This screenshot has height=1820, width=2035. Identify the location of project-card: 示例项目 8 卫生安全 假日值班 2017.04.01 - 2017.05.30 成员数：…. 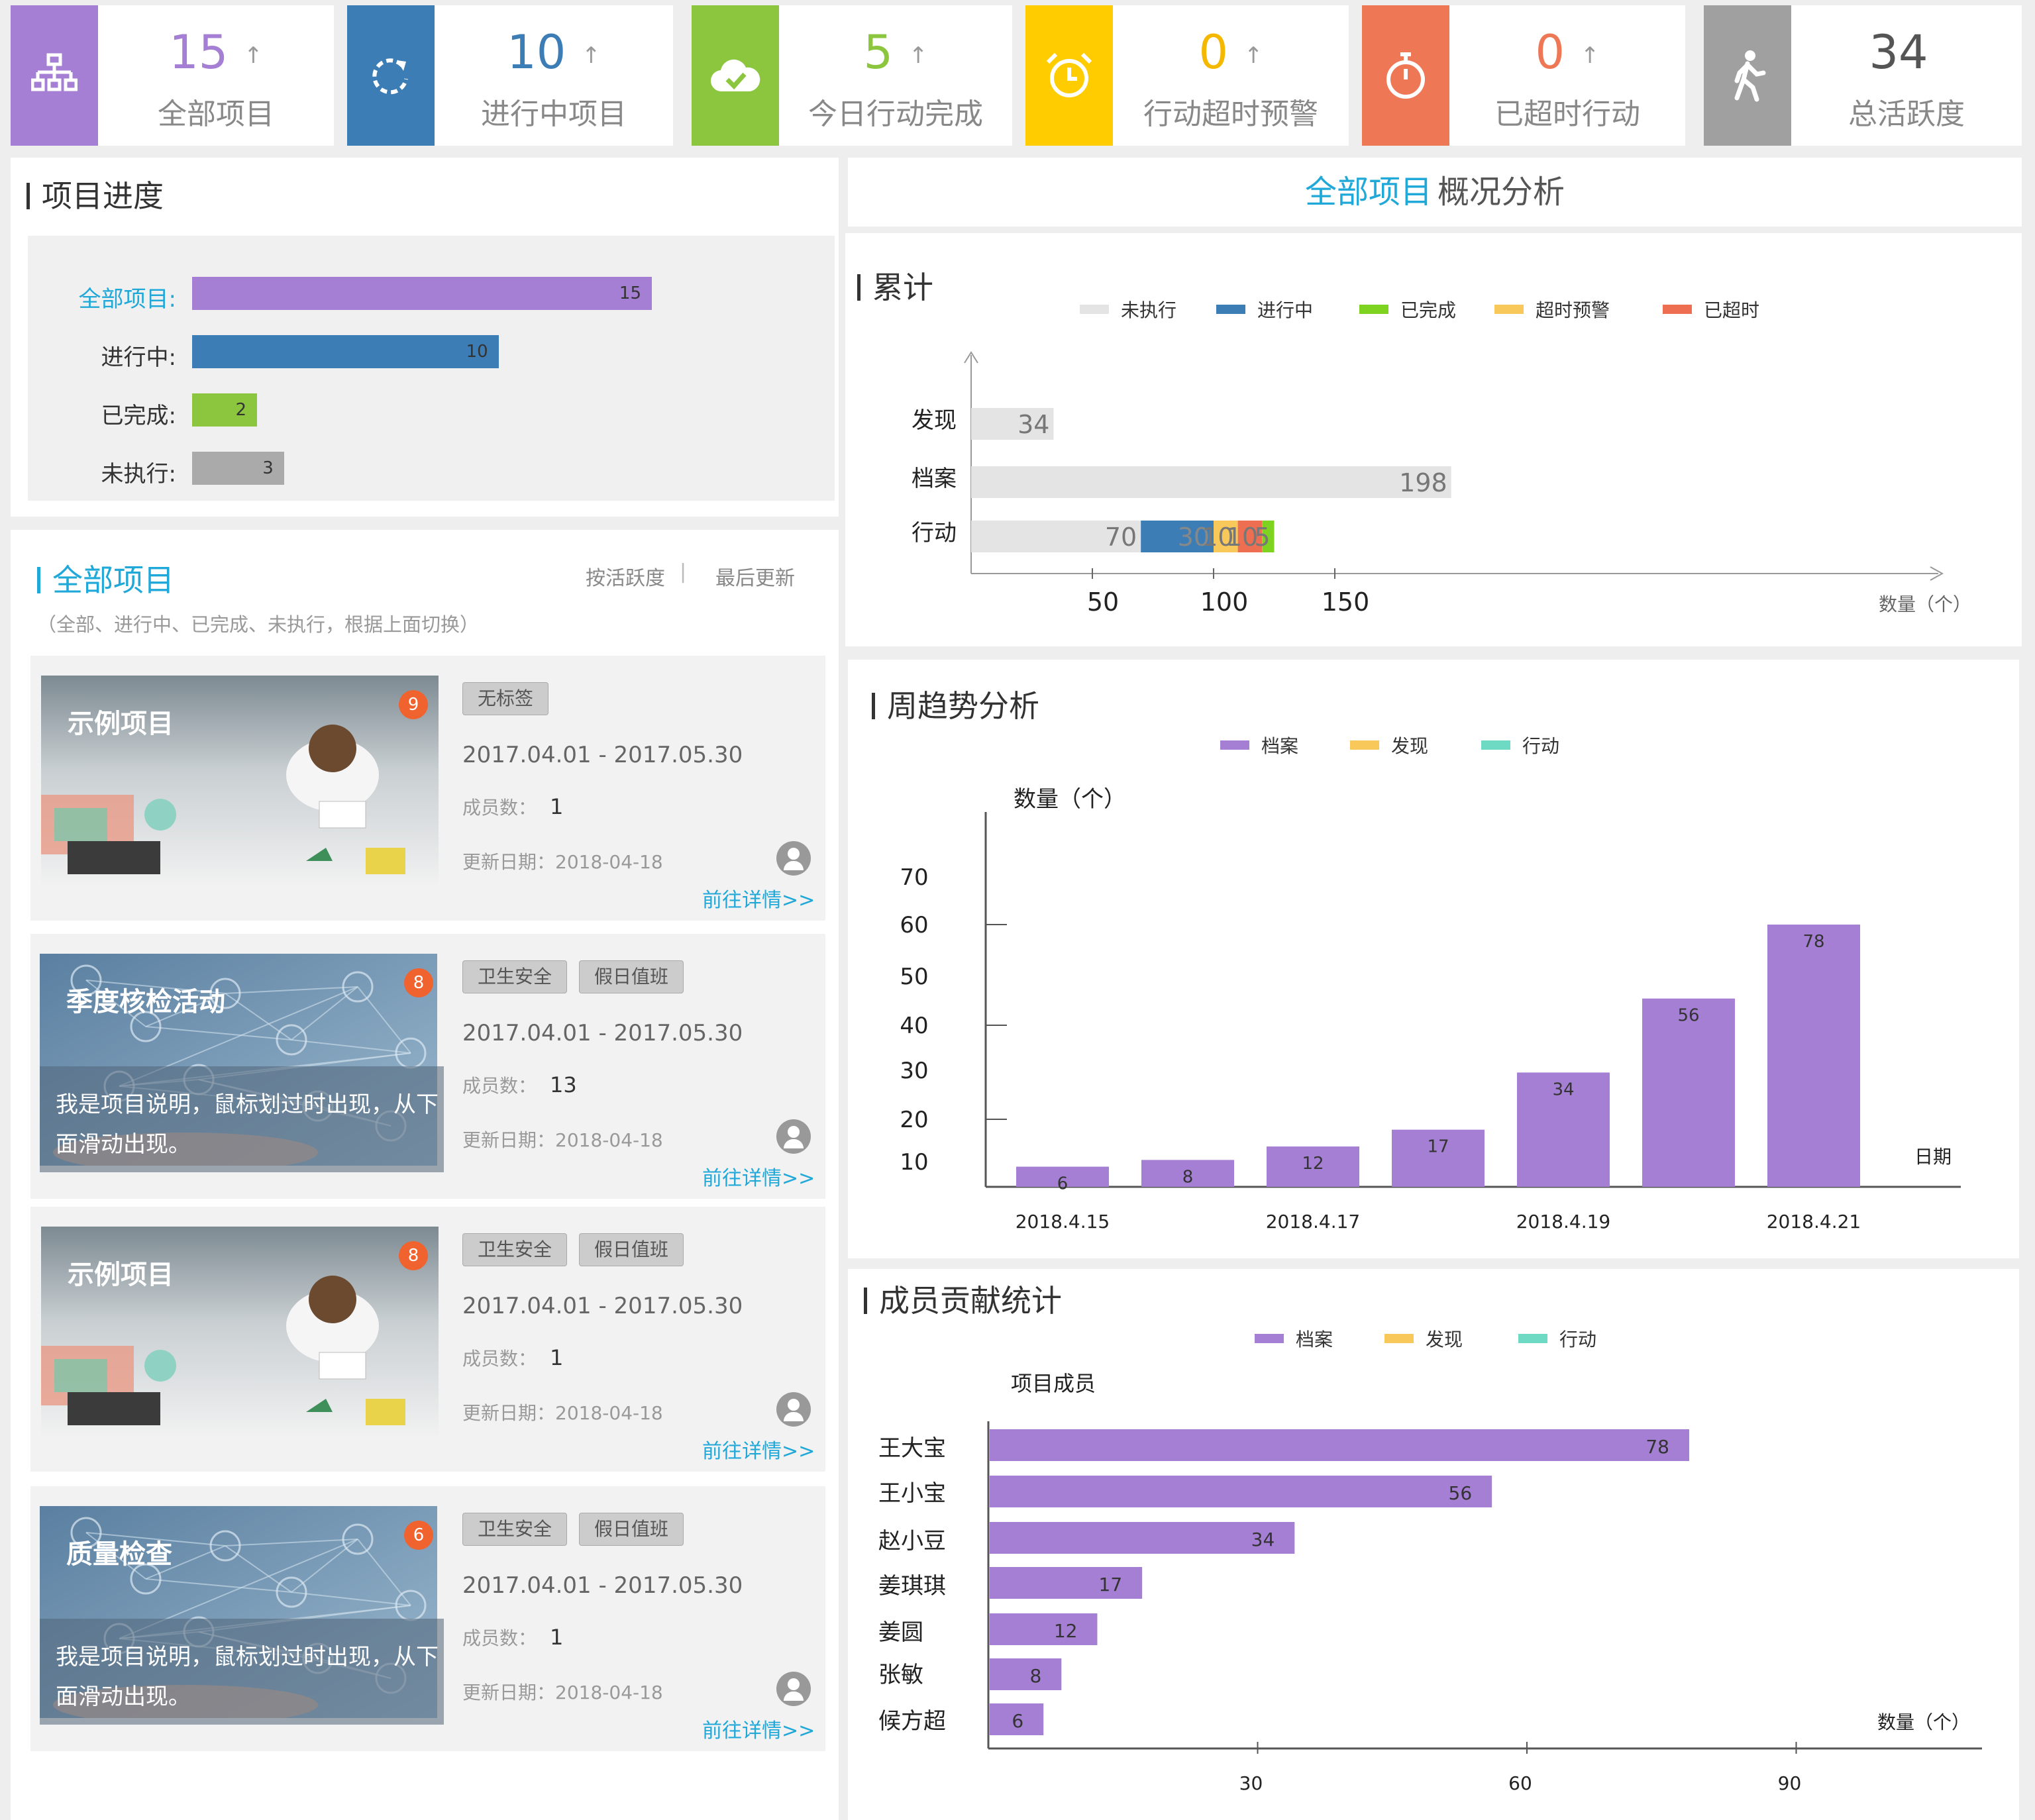
(428, 1339).